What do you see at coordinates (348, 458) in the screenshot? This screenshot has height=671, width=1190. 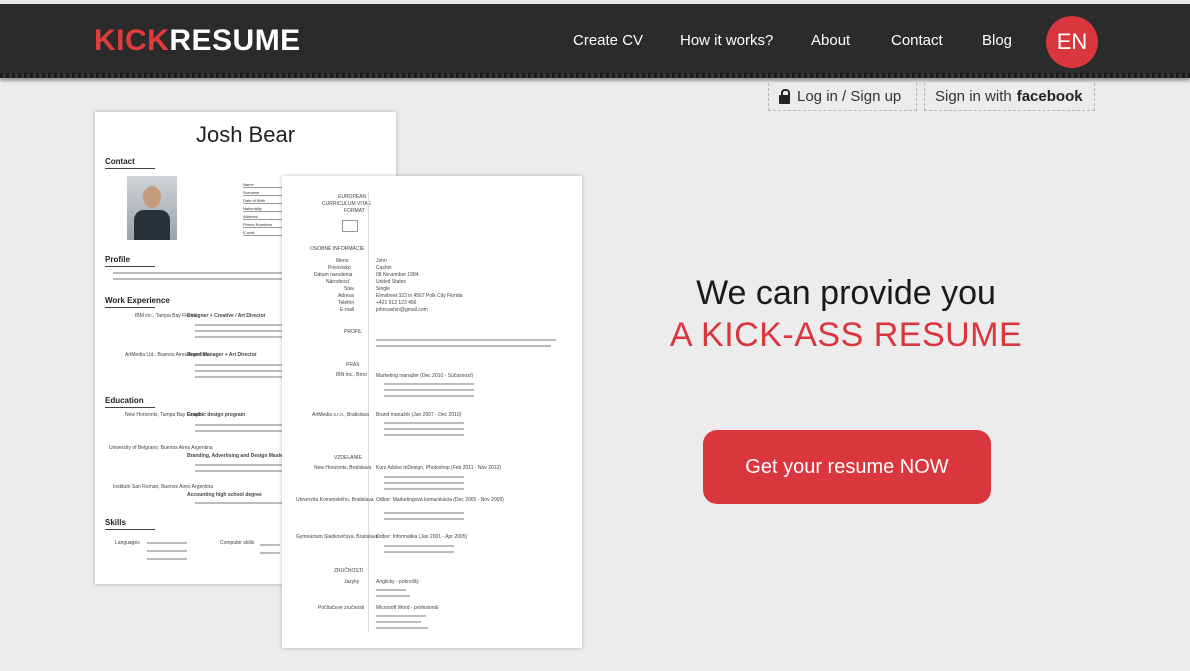 I see `cv2-section: VZDELANIE` at bounding box center [348, 458].